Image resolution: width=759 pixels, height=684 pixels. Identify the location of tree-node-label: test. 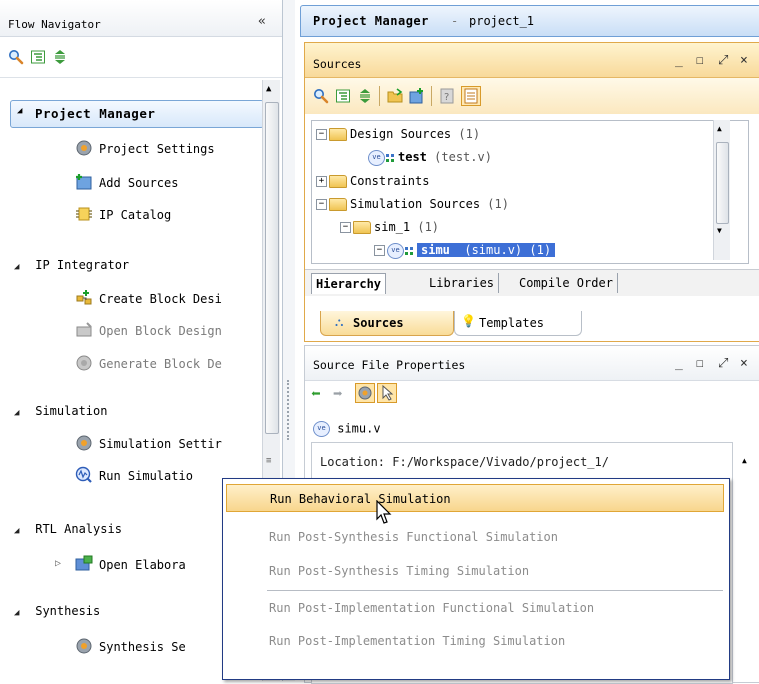
(412, 157).